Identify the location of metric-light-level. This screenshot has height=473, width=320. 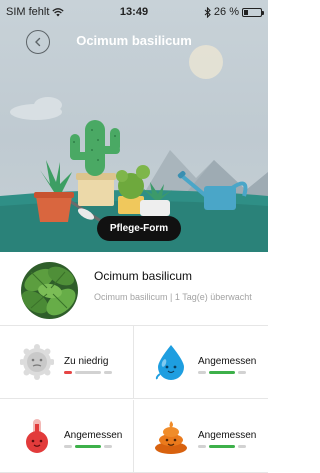
(88, 372).